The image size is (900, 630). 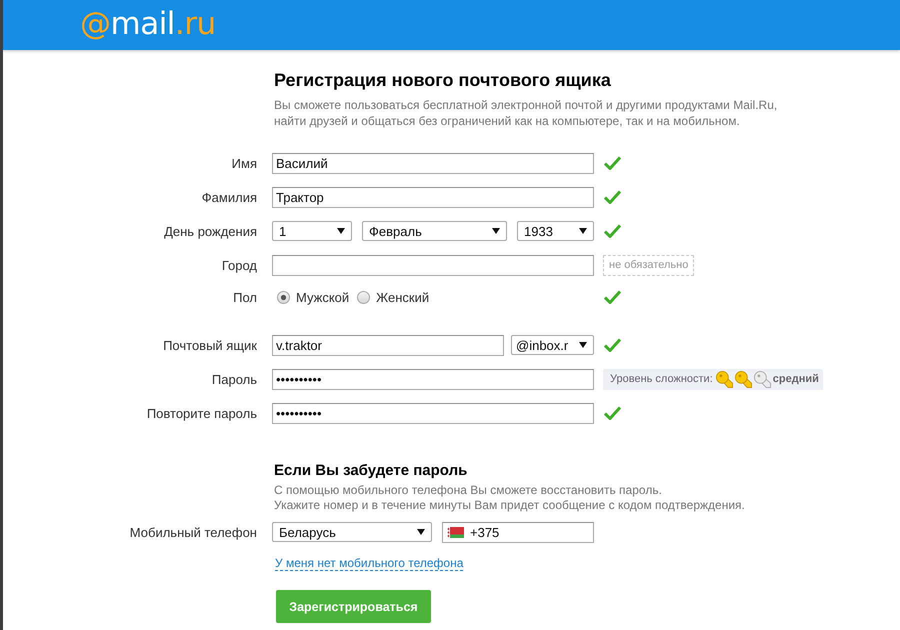 What do you see at coordinates (510, 498) in the screenshot?
I see `recovery-text: С помощью мобильного телефона Вы сможете восстановить пароль. Укажите номер и в течение минуты Вам придет сообщение с кодом подтверждения.` at bounding box center [510, 498].